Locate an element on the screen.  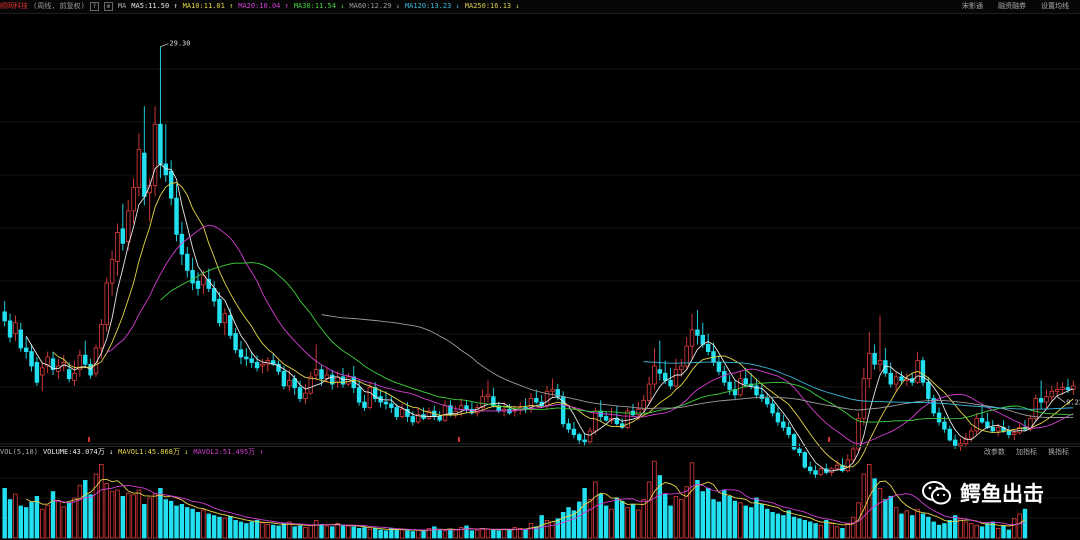
watermark-text: 鳄鱼出击 is located at coordinates (1002, 494).